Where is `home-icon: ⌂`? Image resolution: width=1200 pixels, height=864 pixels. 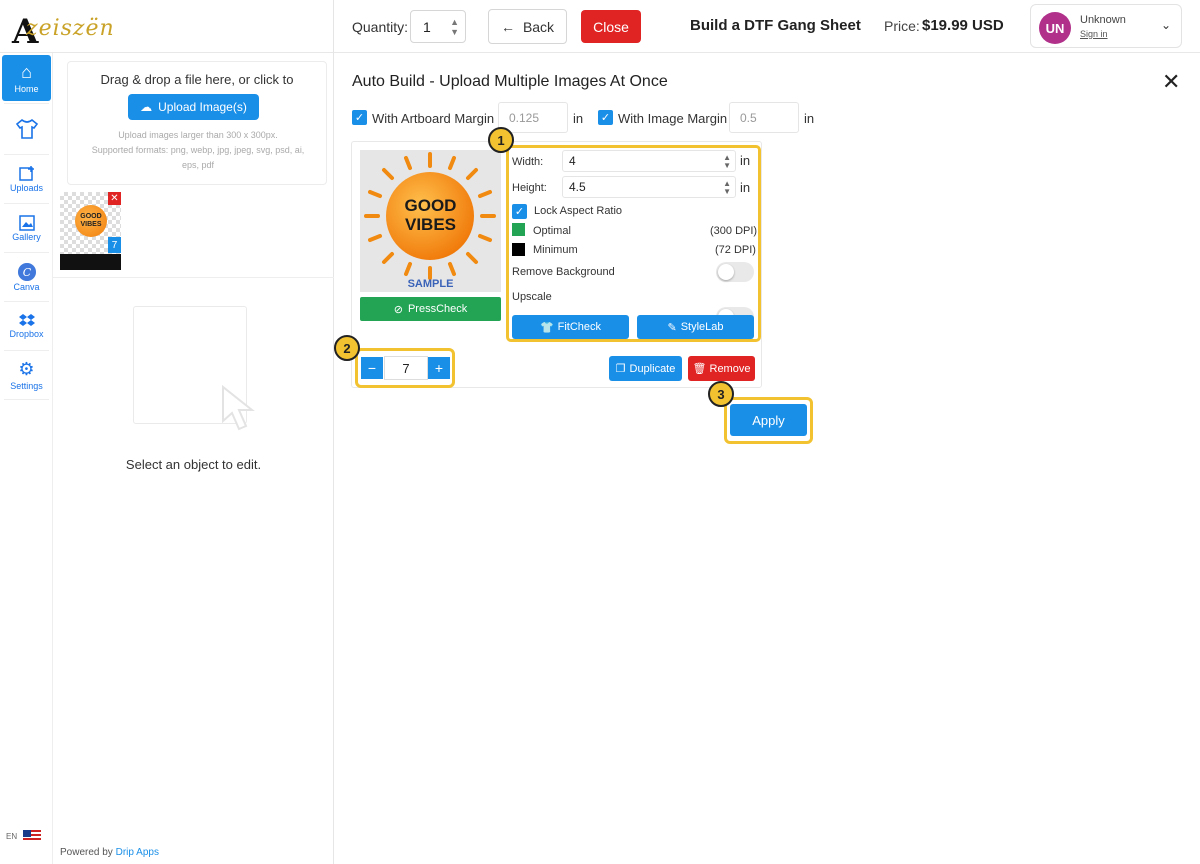
home-icon: ⌂ is located at coordinates (26, 71).